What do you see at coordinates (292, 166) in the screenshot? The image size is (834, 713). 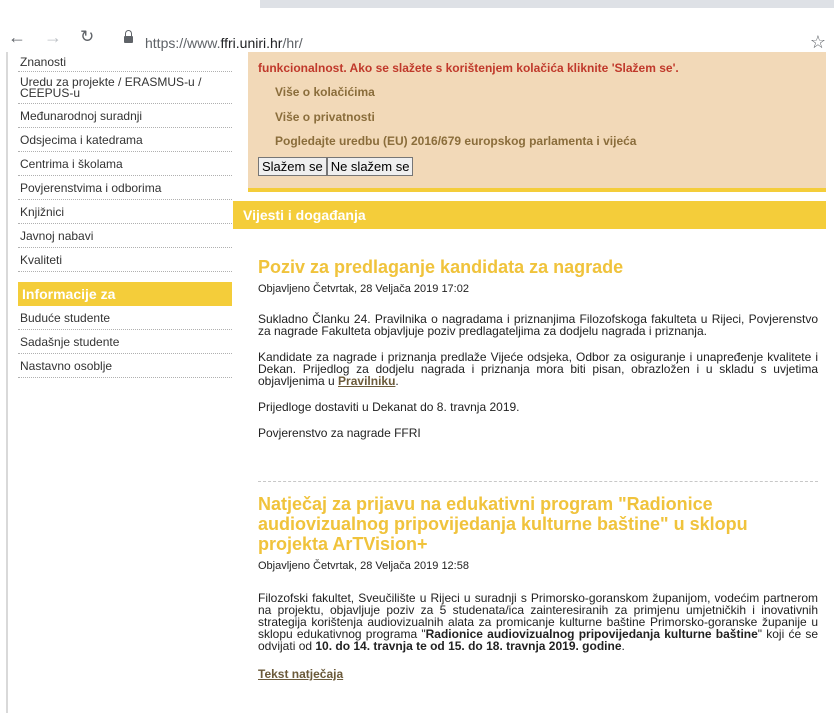 I see `accept-cookies-button: Slažem se` at bounding box center [292, 166].